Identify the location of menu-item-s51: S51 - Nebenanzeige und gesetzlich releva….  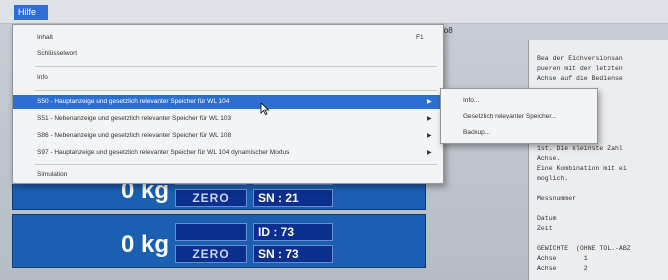
(228, 119).